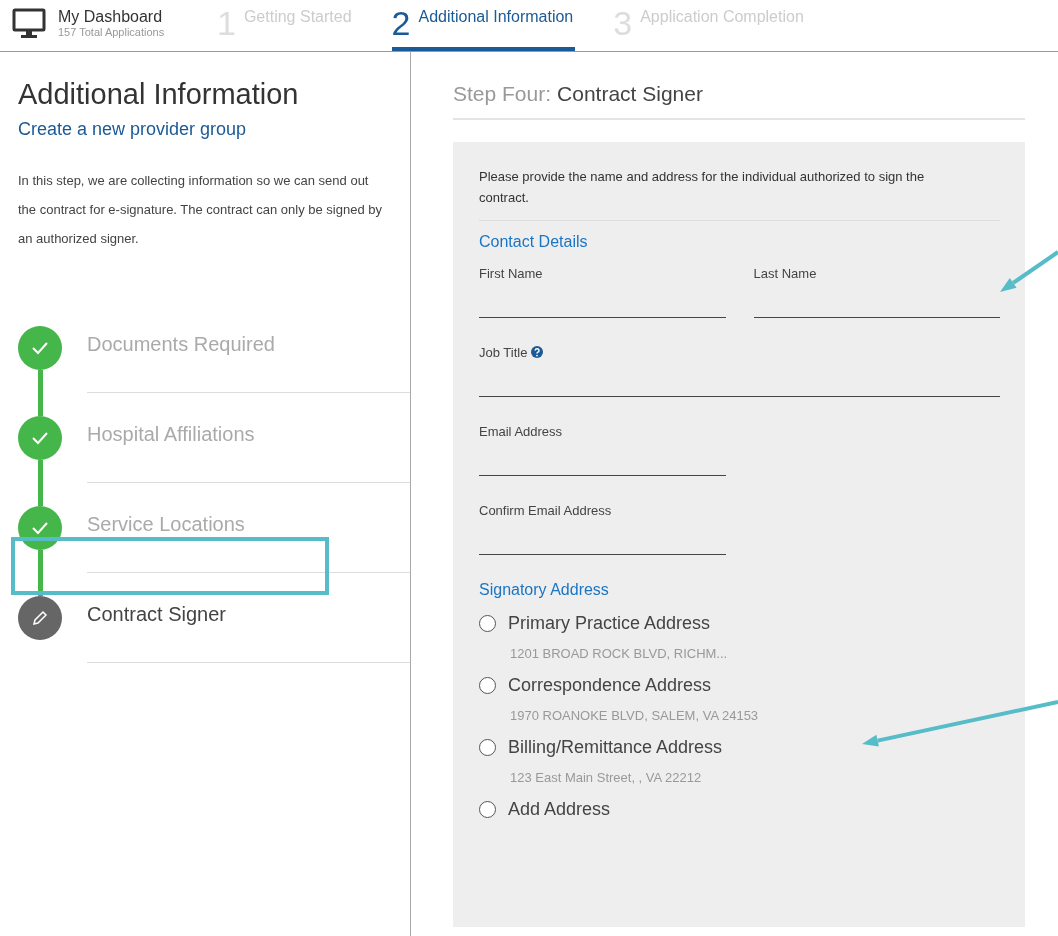 Image resolution: width=1058 pixels, height=936 pixels. What do you see at coordinates (785, 273) in the screenshot?
I see `field-label: Last Name` at bounding box center [785, 273].